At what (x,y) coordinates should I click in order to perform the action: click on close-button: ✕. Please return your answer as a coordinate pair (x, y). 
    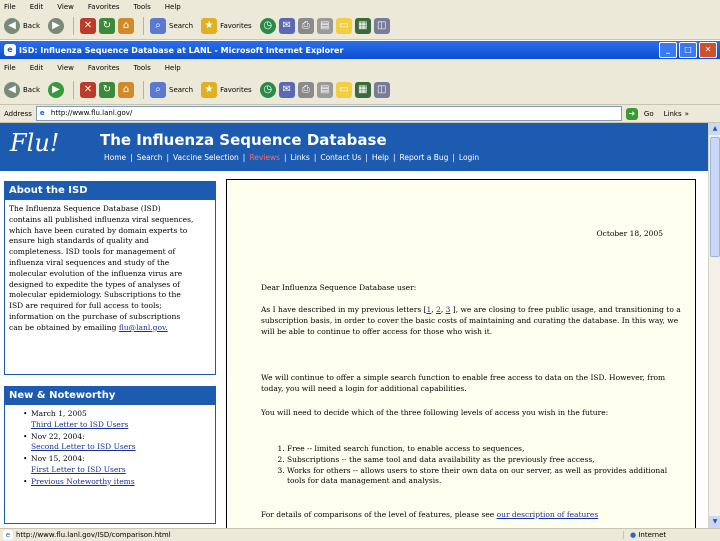
    Looking at the image, I should click on (708, 50).